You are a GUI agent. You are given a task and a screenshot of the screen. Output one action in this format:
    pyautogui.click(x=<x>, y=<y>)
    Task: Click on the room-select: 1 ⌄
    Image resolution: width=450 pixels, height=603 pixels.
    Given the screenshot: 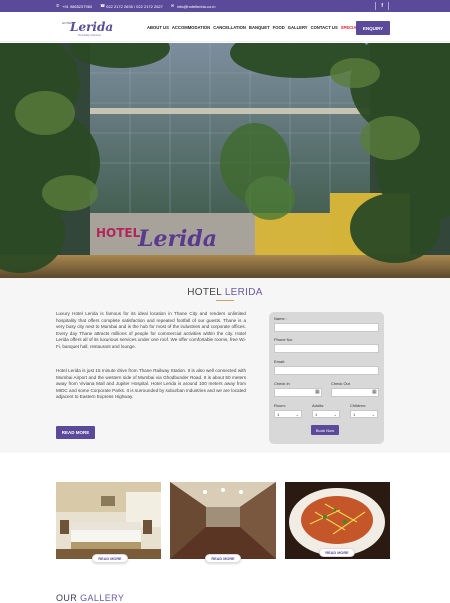 What is the action you would take?
    pyautogui.click(x=288, y=414)
    